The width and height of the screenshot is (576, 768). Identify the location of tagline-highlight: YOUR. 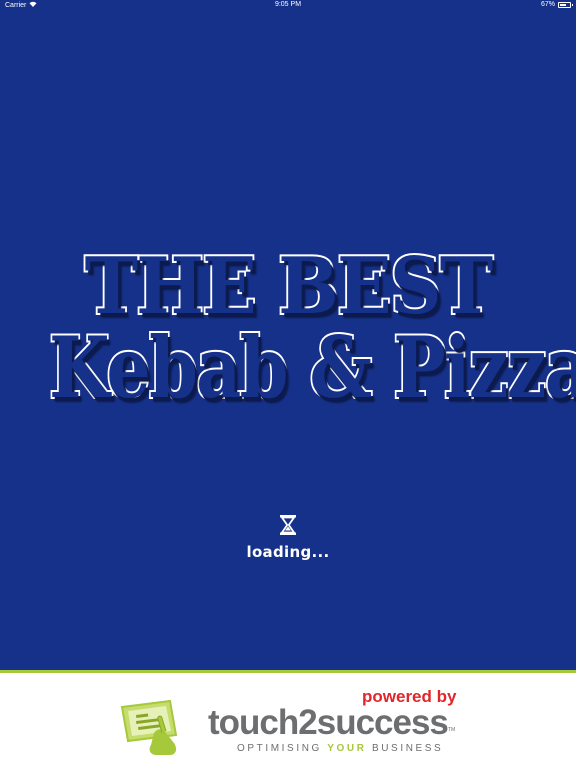
(347, 748).